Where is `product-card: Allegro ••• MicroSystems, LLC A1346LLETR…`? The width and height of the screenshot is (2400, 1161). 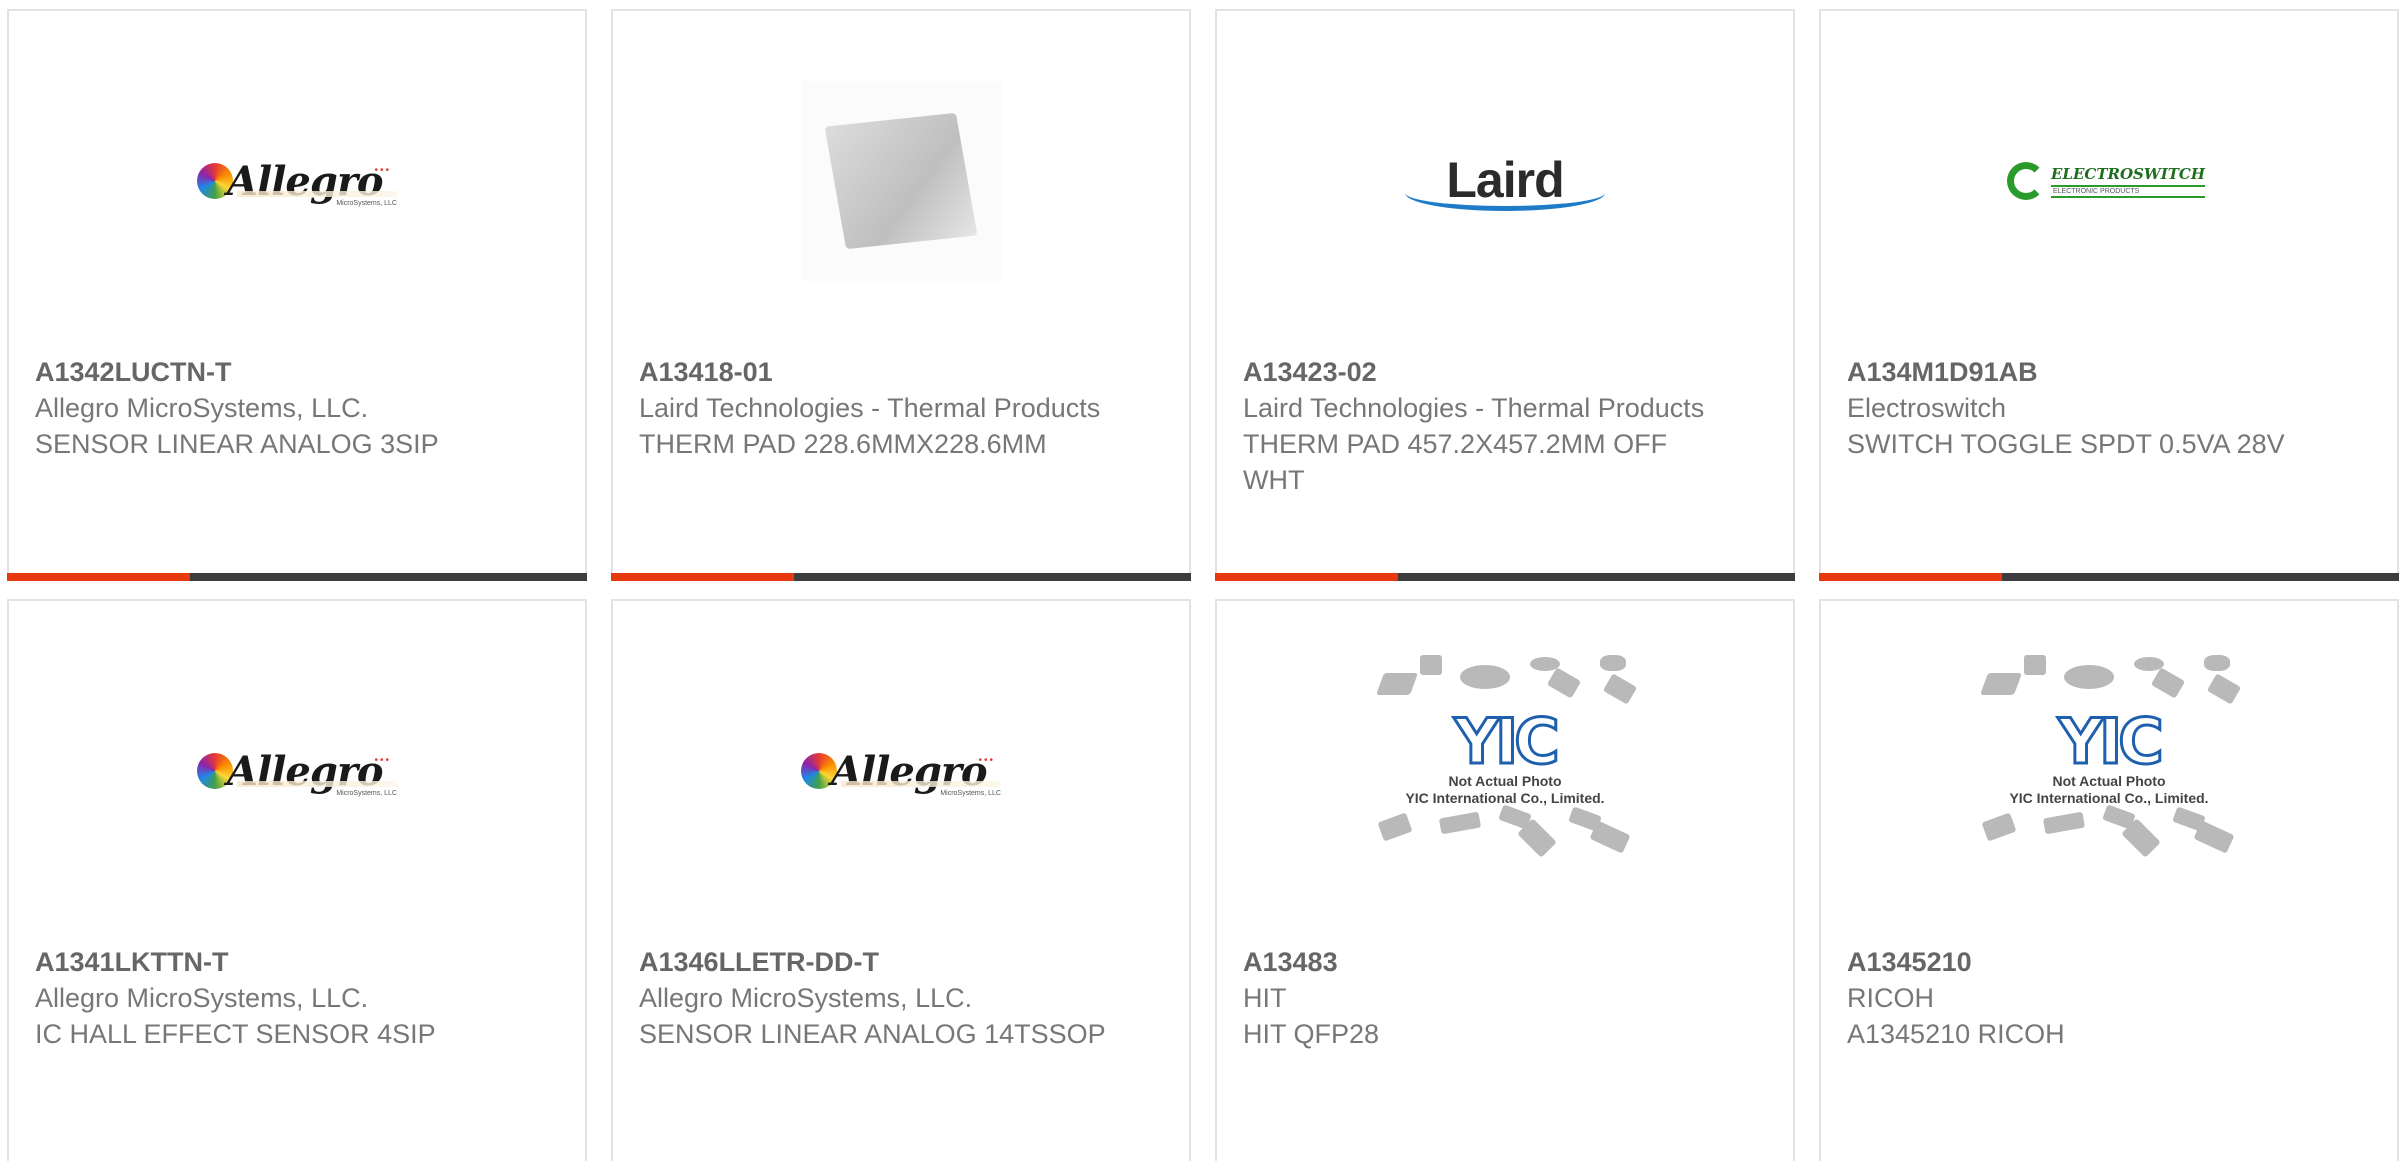
product-card: Allegro ••• MicroSystems, LLC A1346LLETR… is located at coordinates (901, 880).